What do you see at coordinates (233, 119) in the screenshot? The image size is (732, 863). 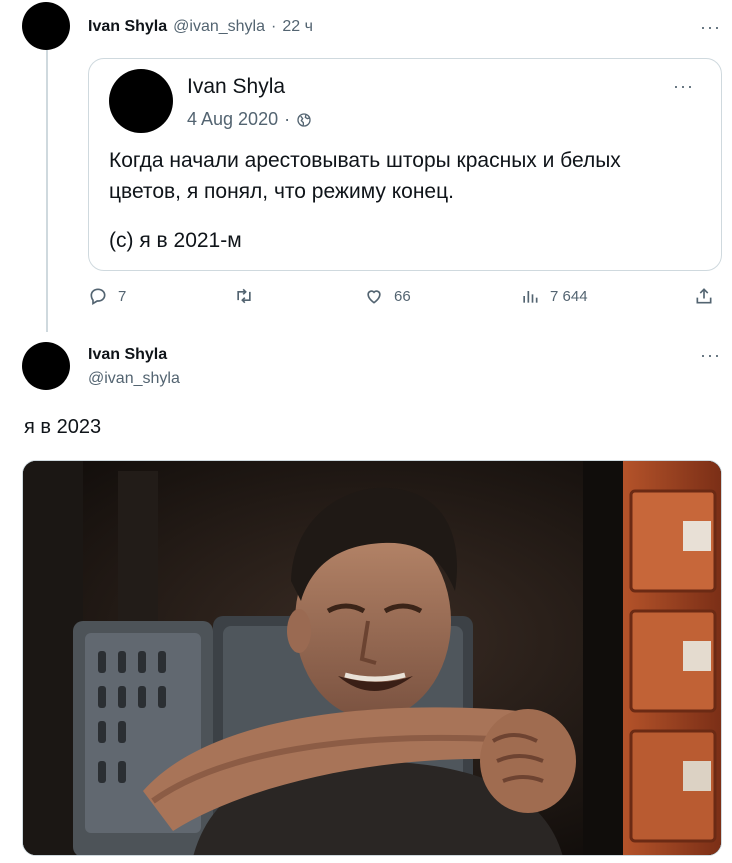 I see `quote-date: 4 Aug 2020` at bounding box center [233, 119].